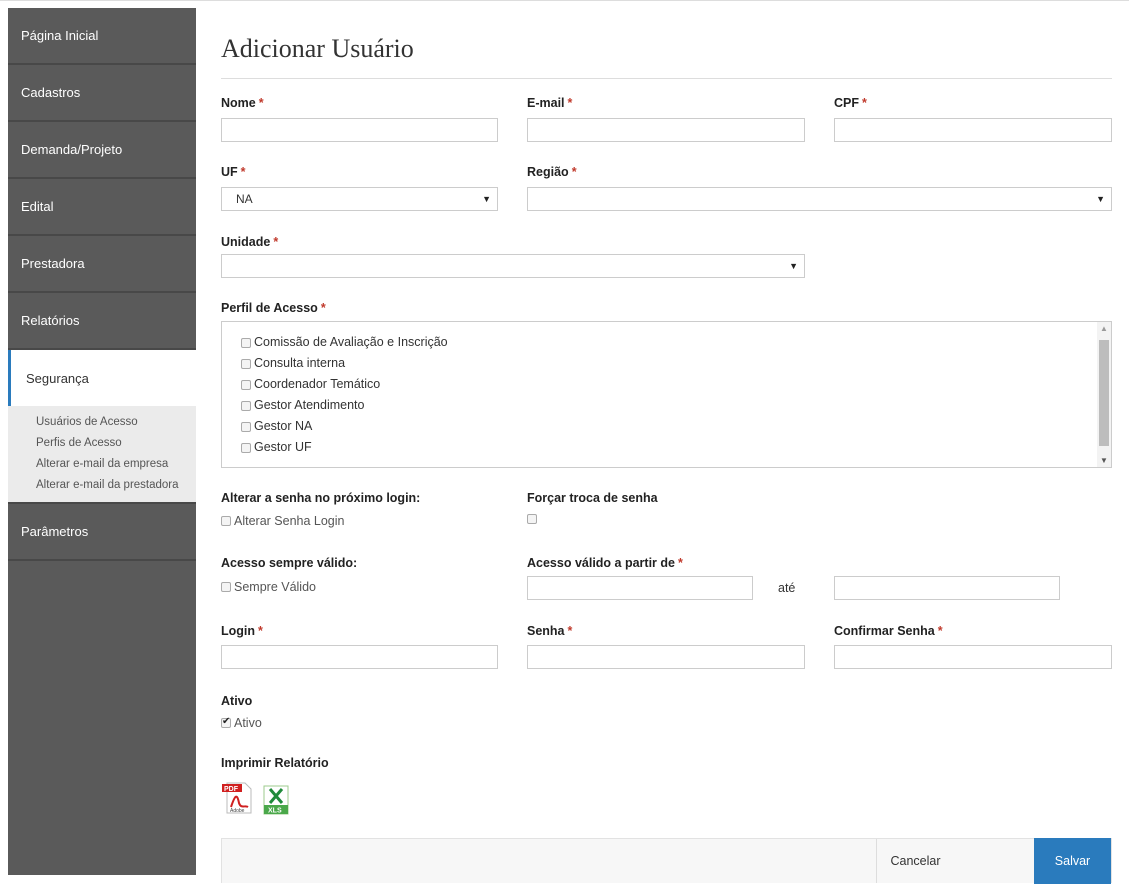 This screenshot has width=1129, height=884. What do you see at coordinates (676, 363) in the screenshot?
I see `perfil-option: Consulta interna` at bounding box center [676, 363].